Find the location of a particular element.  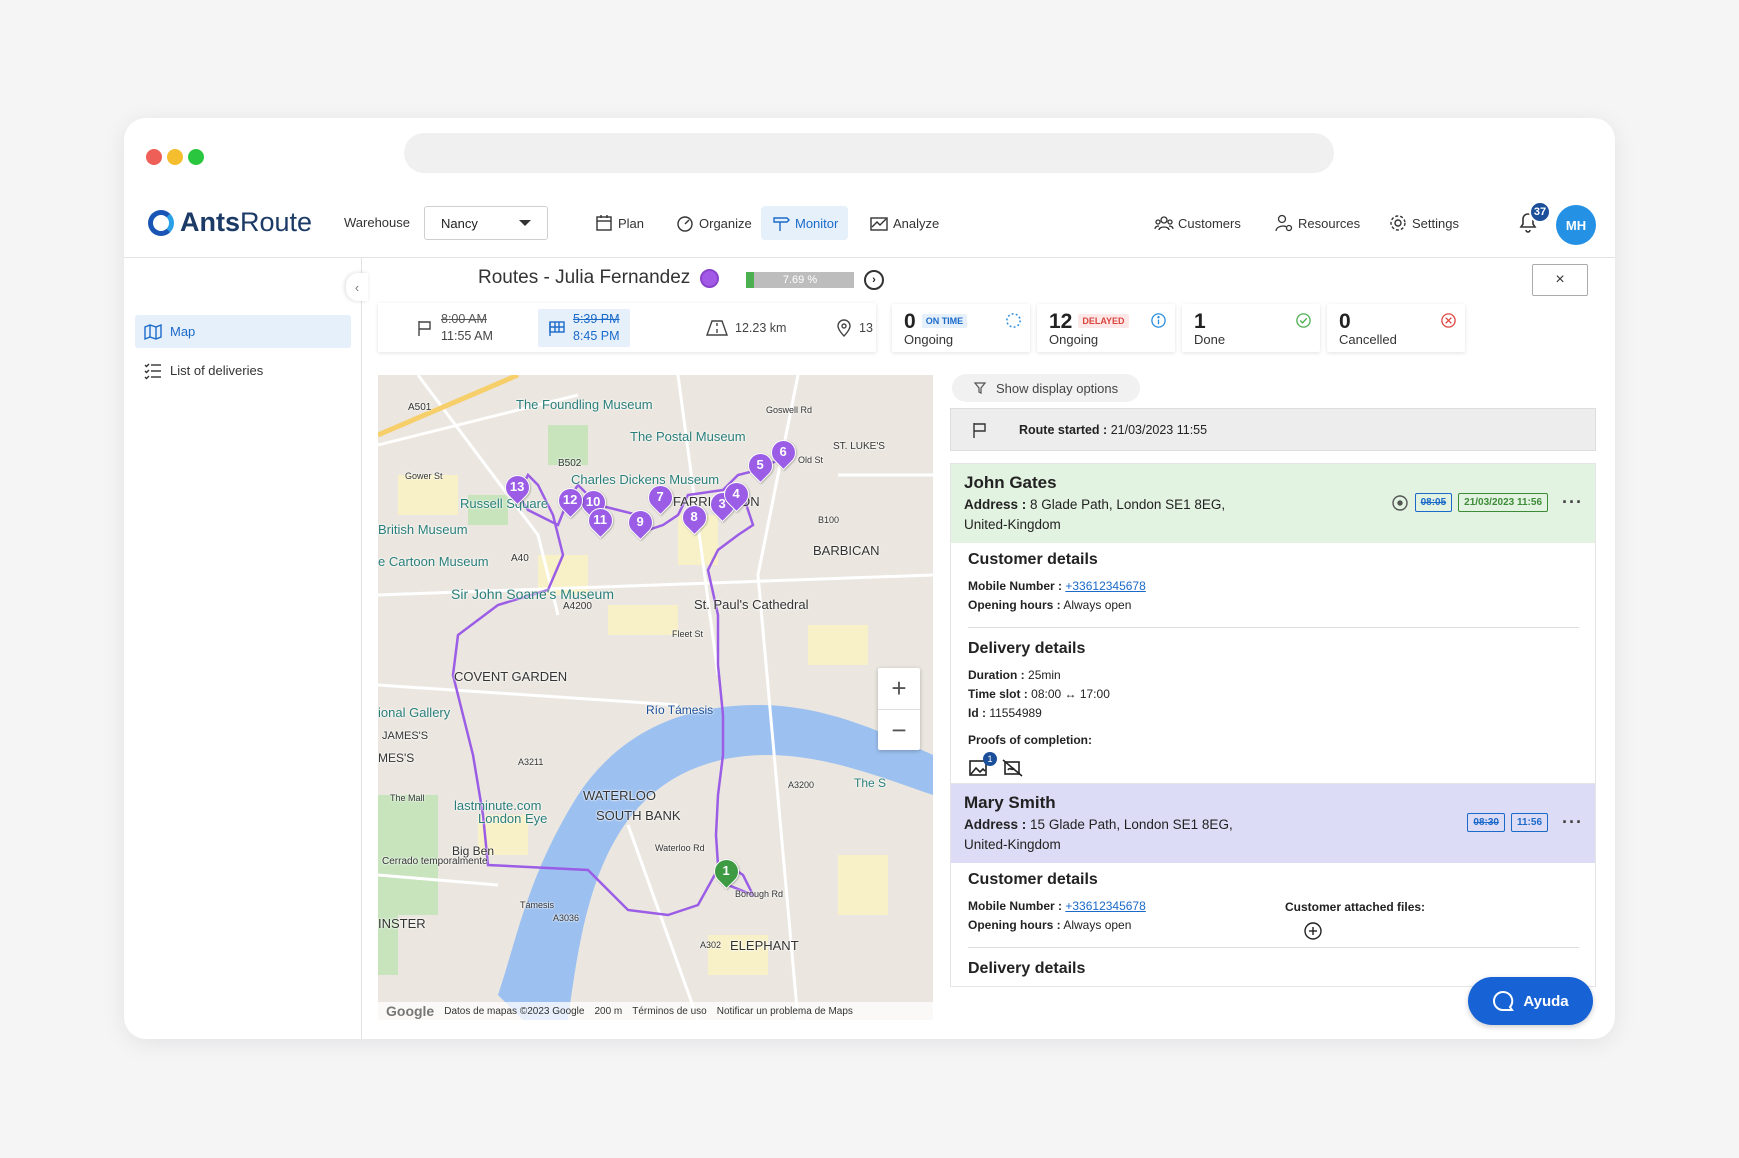

logo-light: Route is located at coordinates (276, 222).